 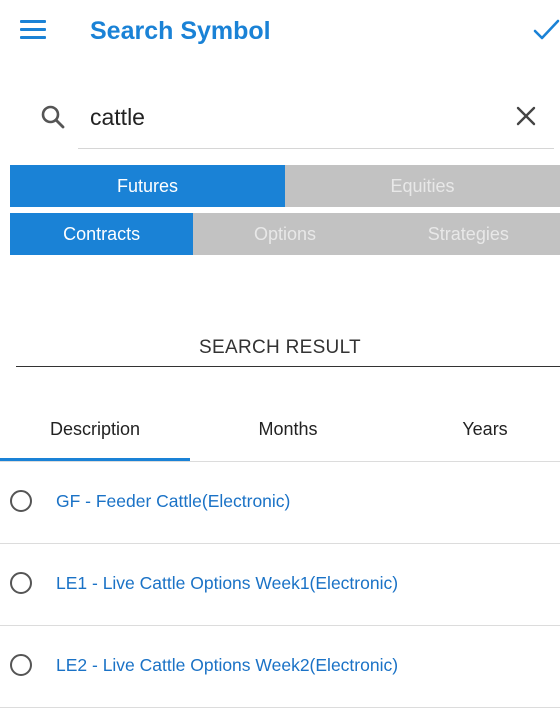 I want to click on tab-contracts: Contracts, so click(x=102, y=234).